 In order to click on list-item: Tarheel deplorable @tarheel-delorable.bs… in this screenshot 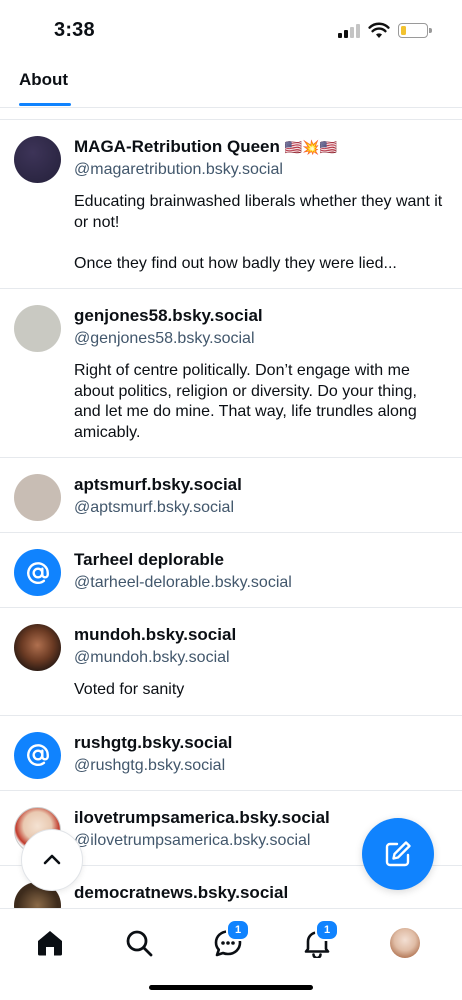, I will do `click(231, 570)`.